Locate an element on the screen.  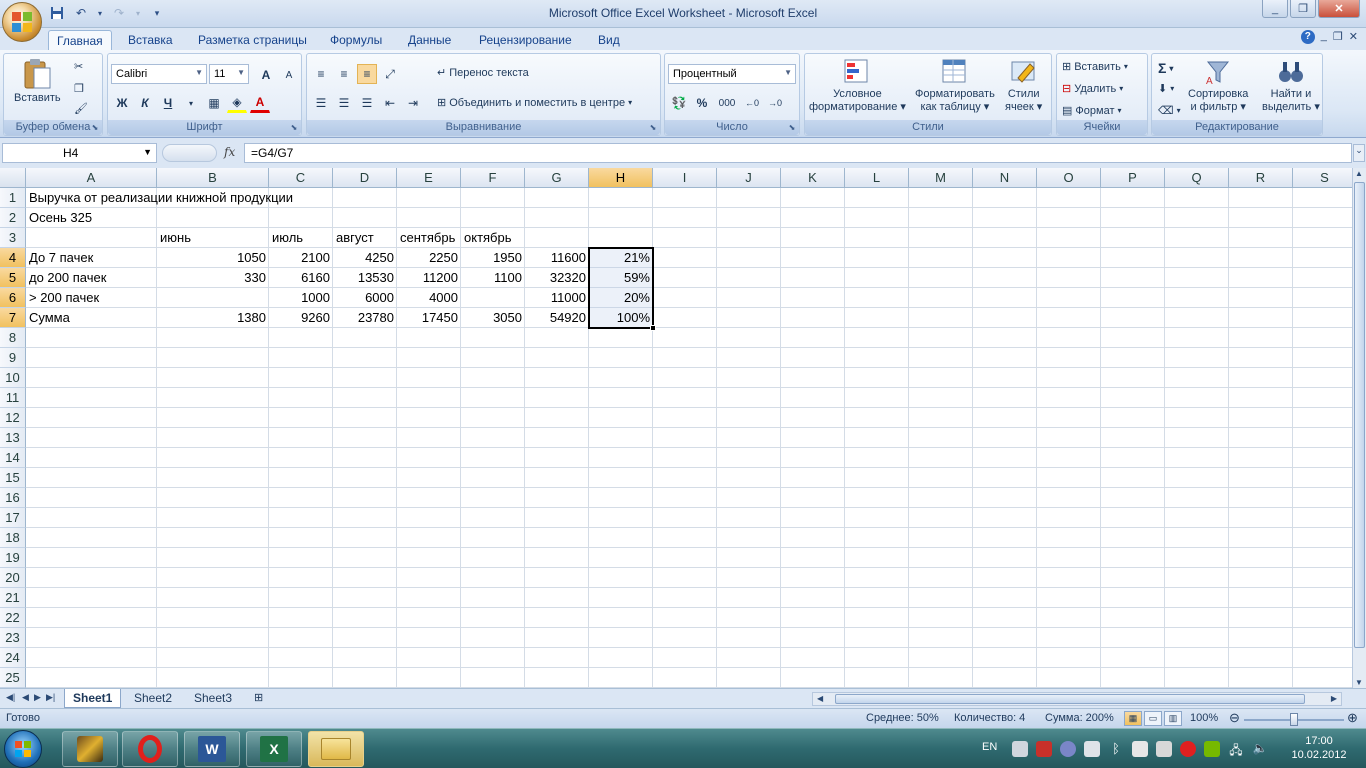
align-right-icon: ☰ is located at coordinates (367, 103).